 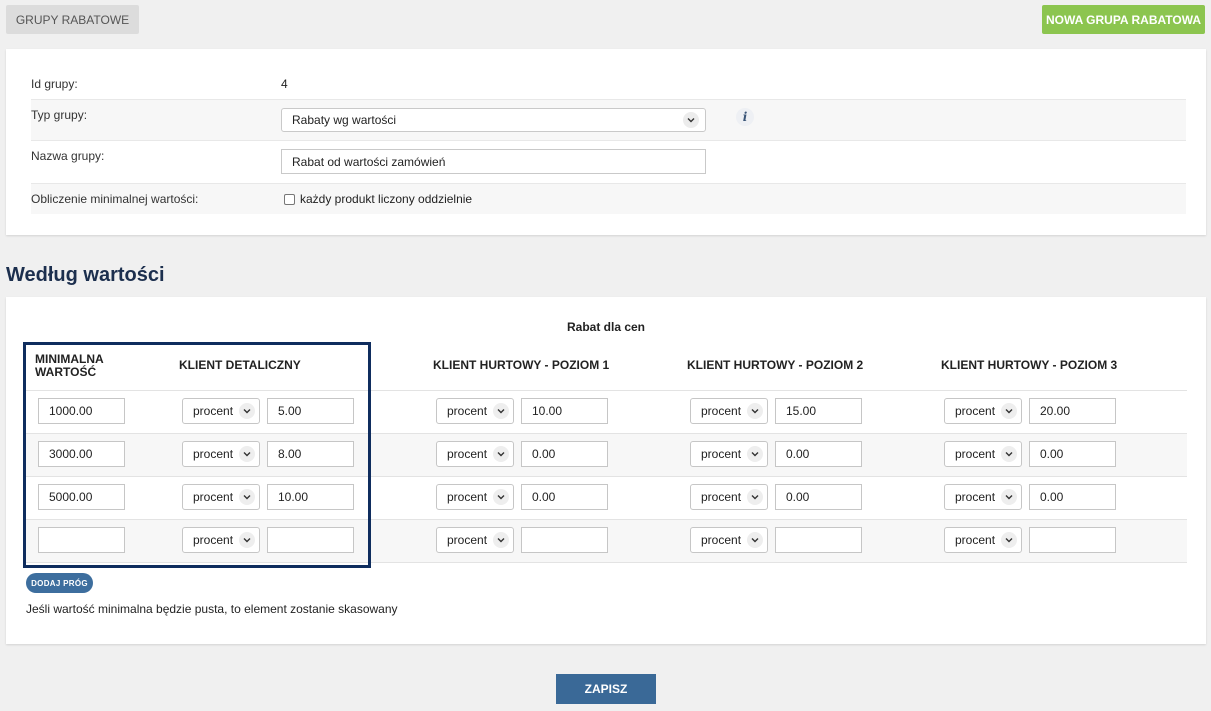 What do you see at coordinates (564, 540) in the screenshot?
I see `wholesale1-value-input` at bounding box center [564, 540].